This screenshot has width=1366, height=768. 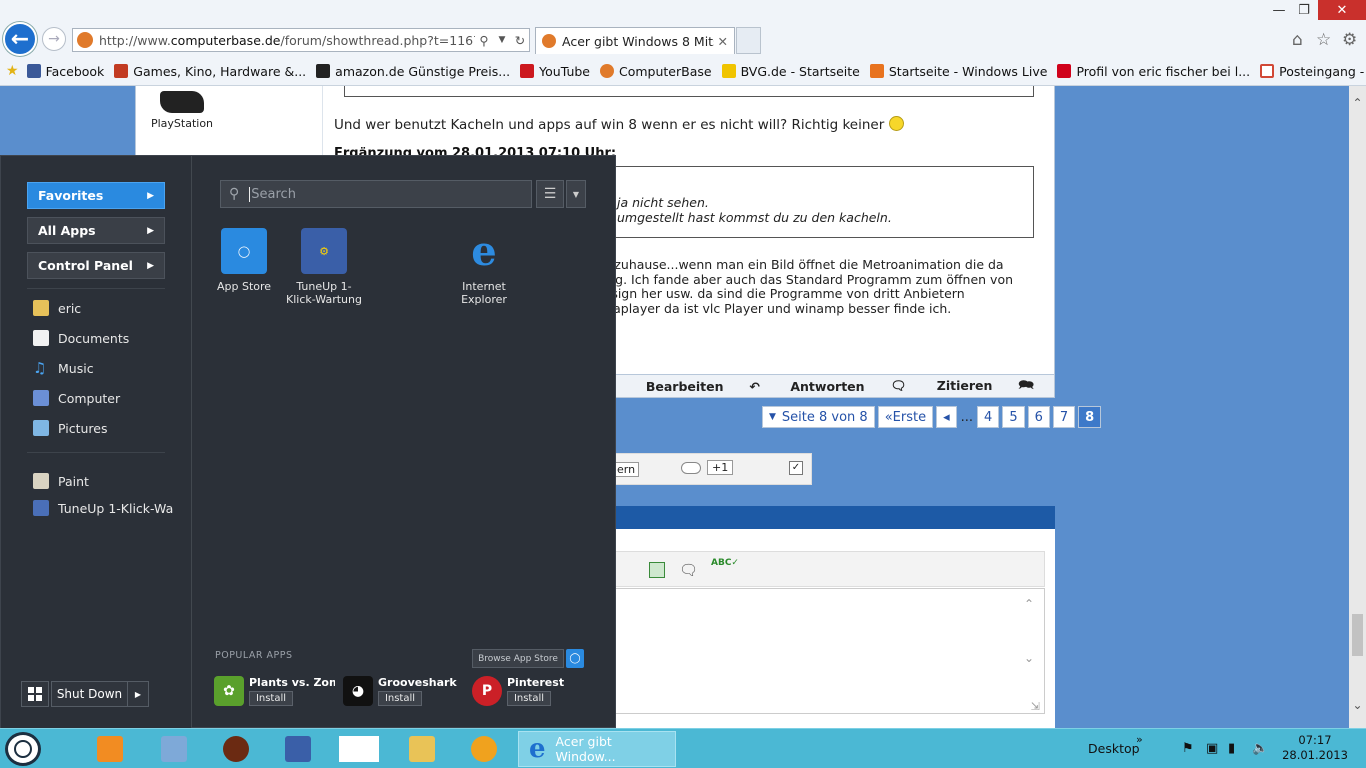 What do you see at coordinates (822, 651) in the screenshot?
I see `reply-textarea: ⌃ ⌄ ⇲` at bounding box center [822, 651].